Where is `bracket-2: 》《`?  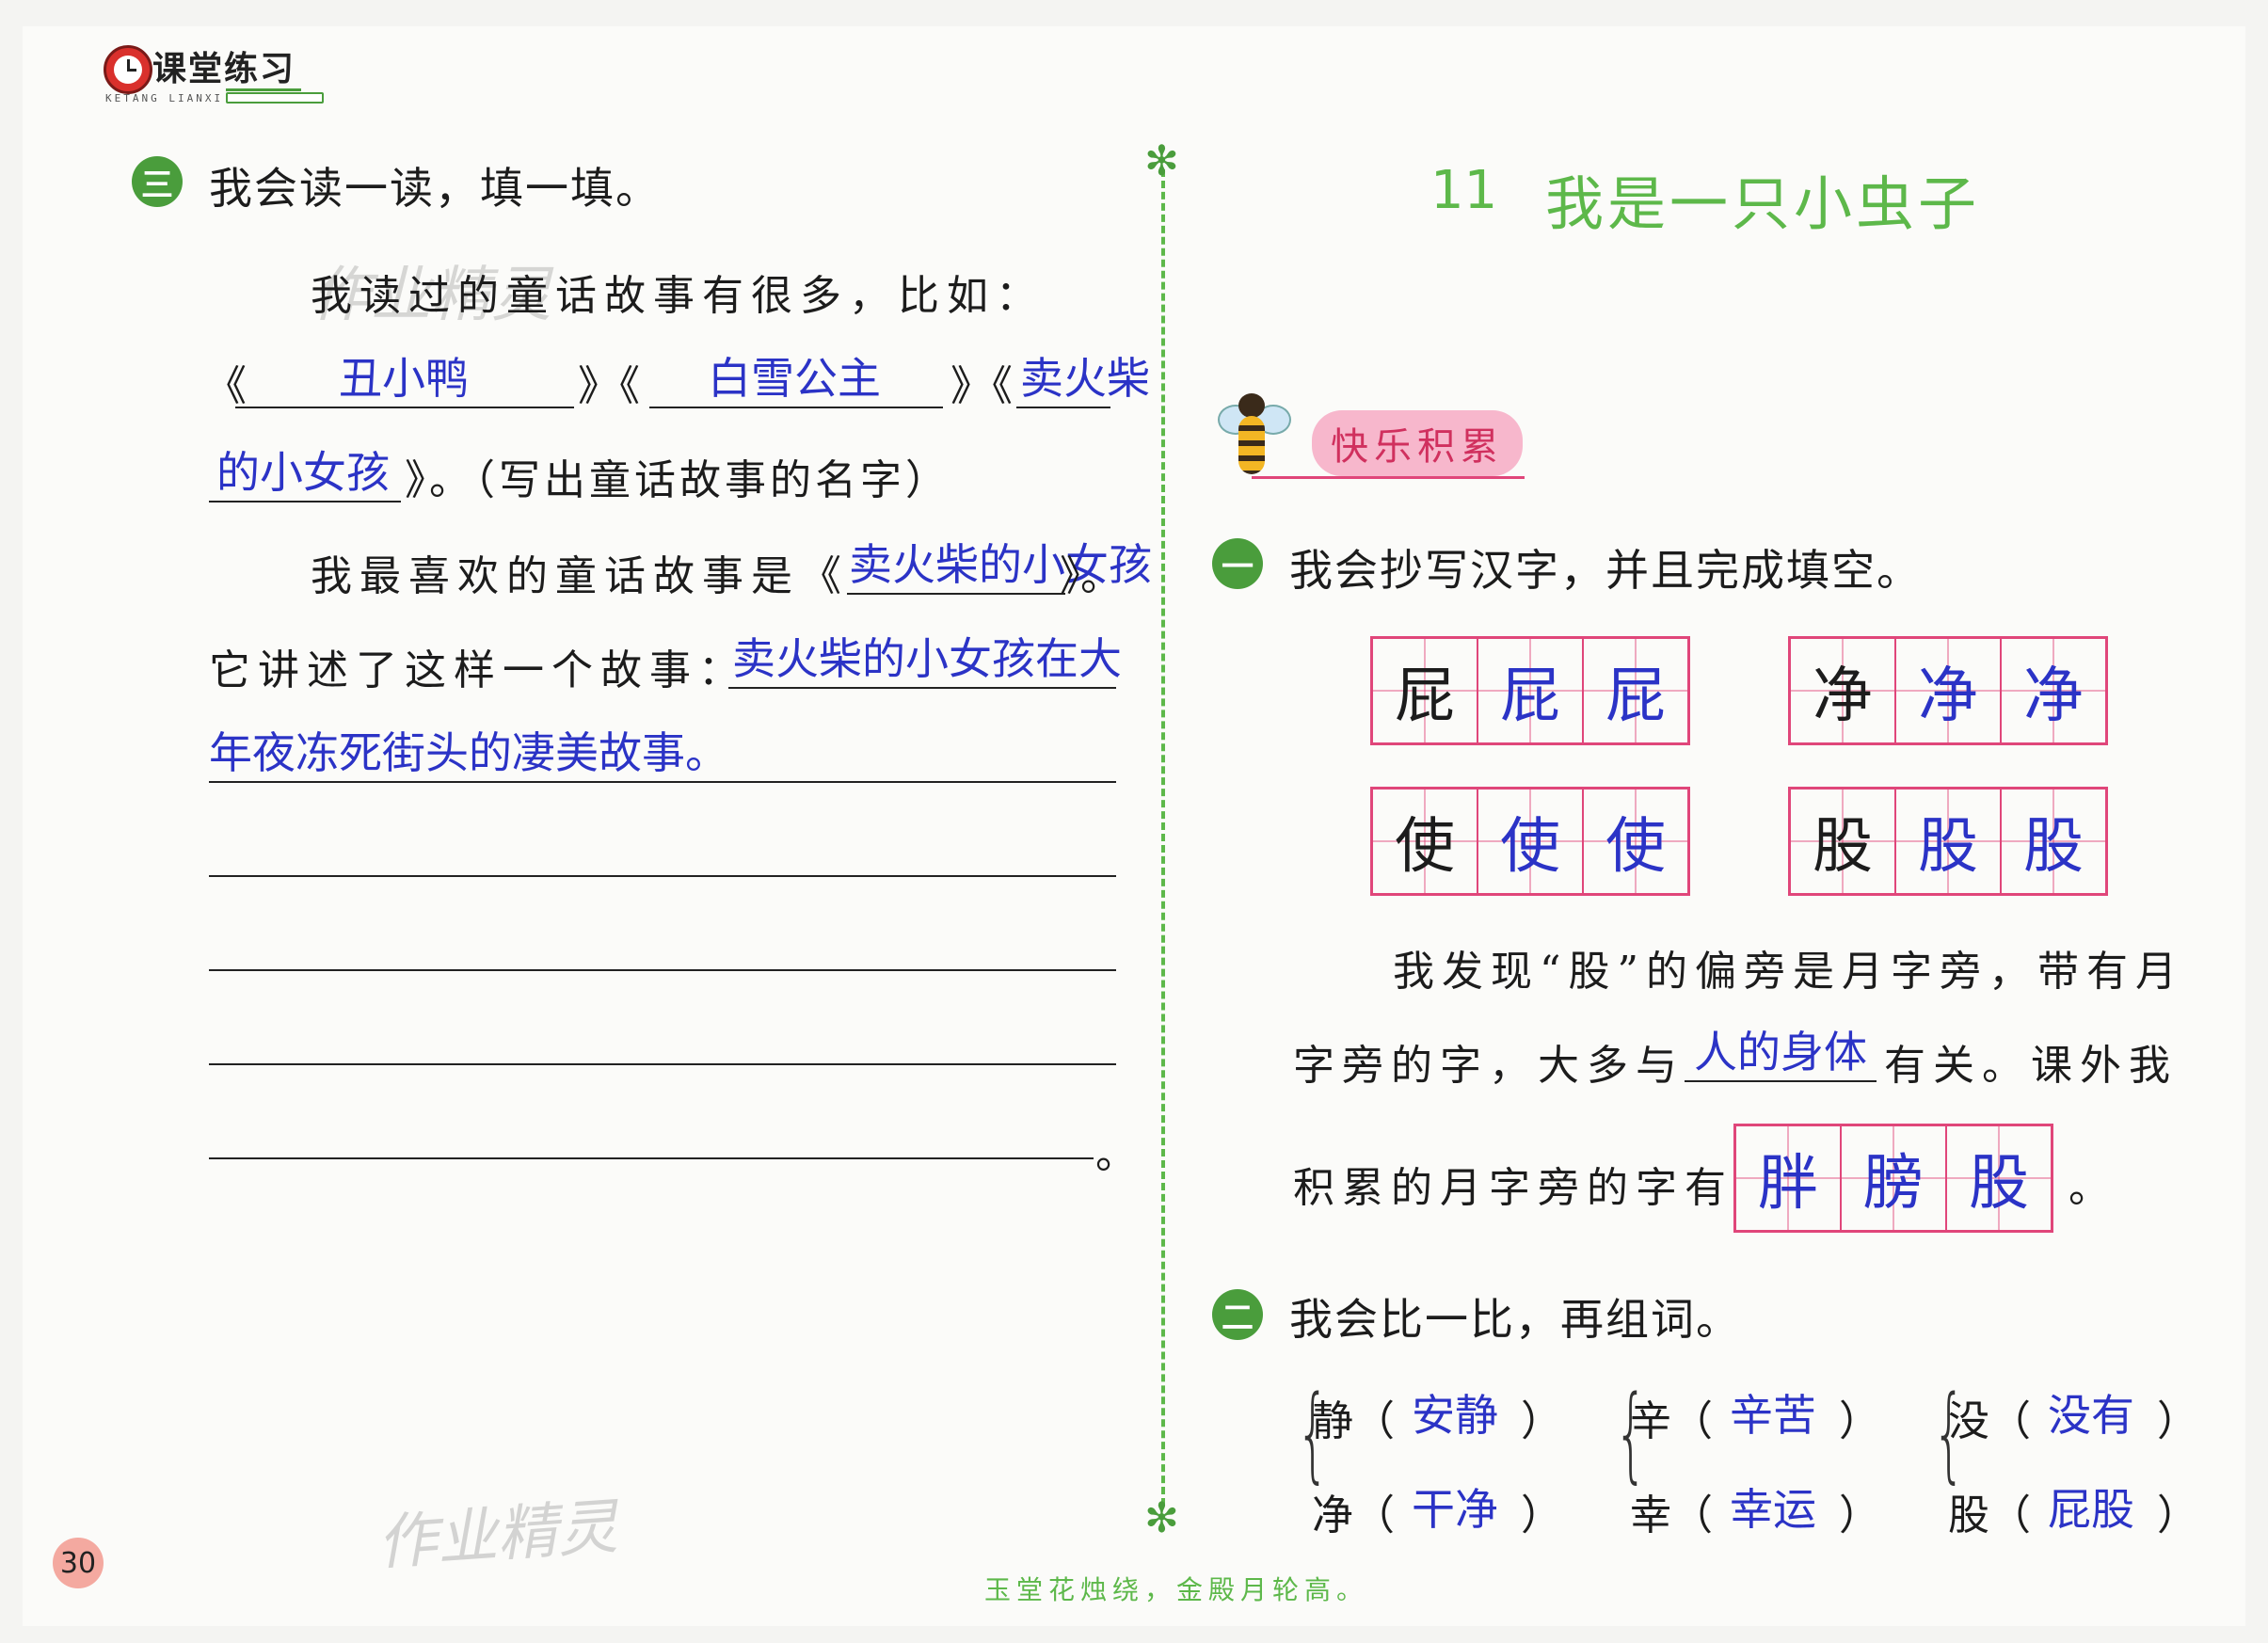 bracket-2: 》《 is located at coordinates (609, 386).